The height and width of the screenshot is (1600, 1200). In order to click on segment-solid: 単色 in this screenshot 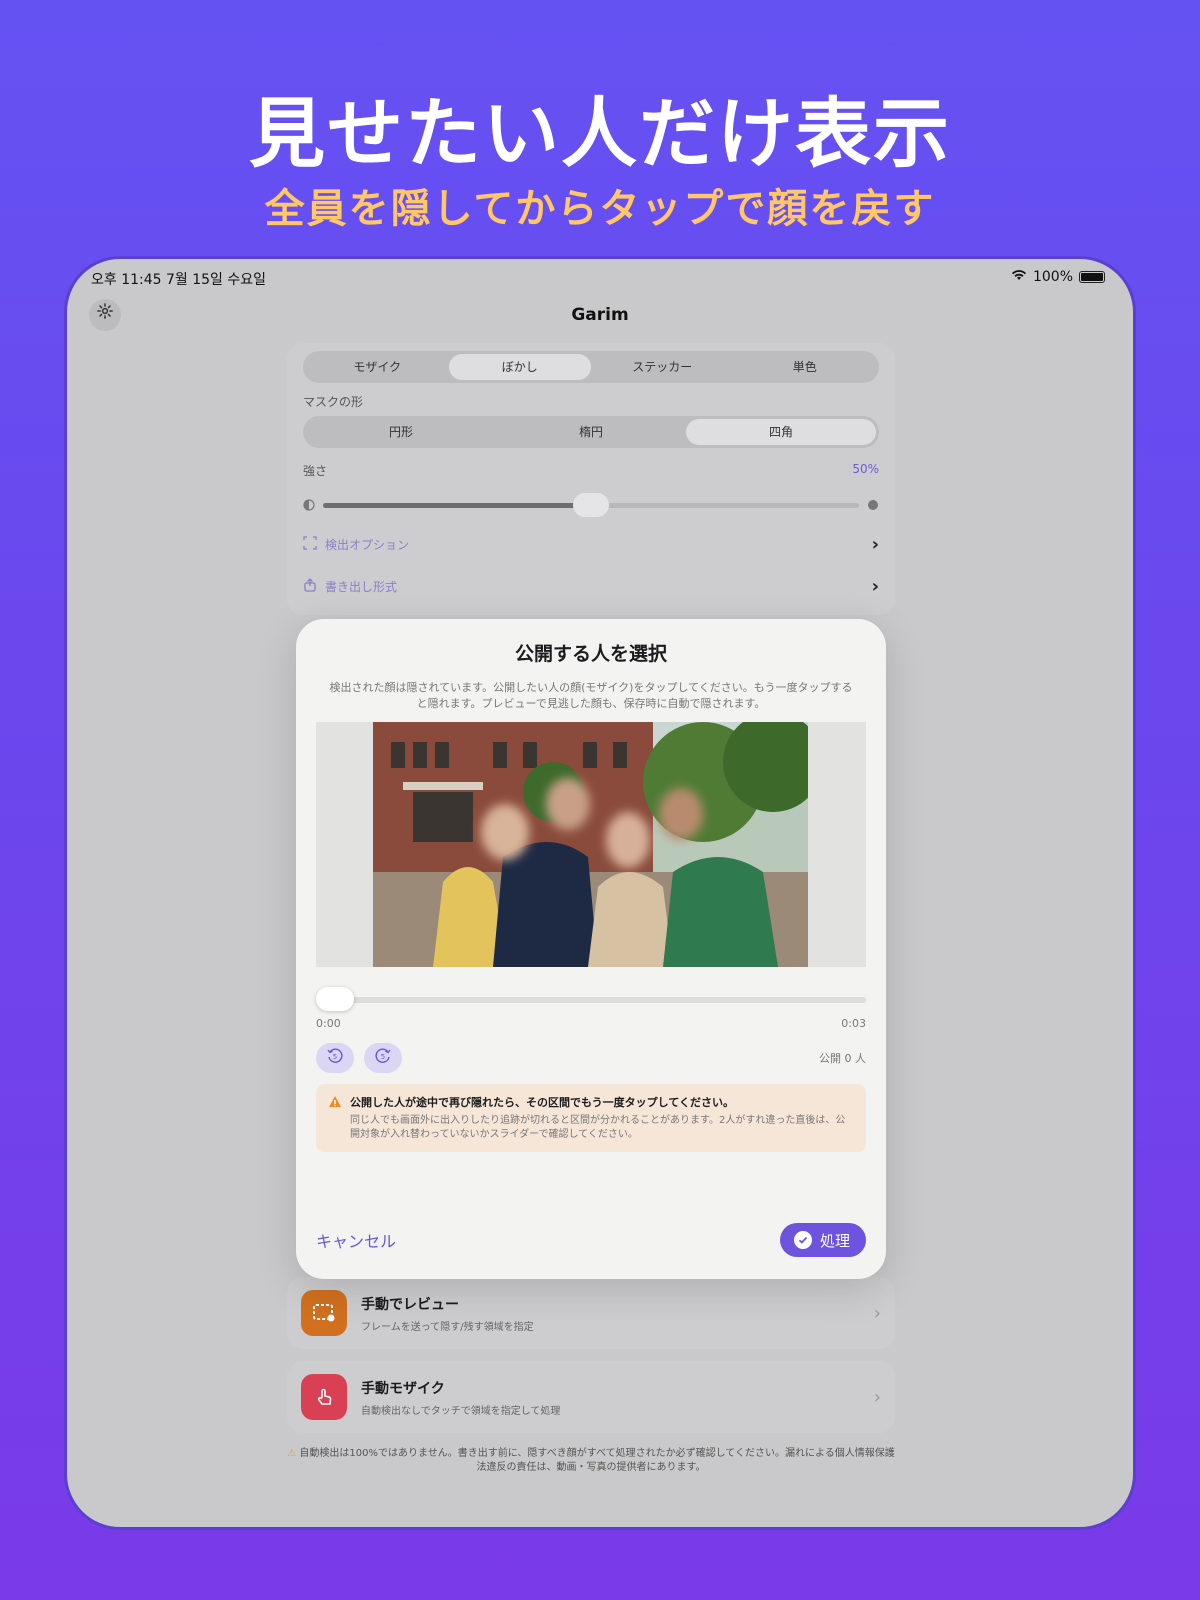, I will do `click(805, 367)`.